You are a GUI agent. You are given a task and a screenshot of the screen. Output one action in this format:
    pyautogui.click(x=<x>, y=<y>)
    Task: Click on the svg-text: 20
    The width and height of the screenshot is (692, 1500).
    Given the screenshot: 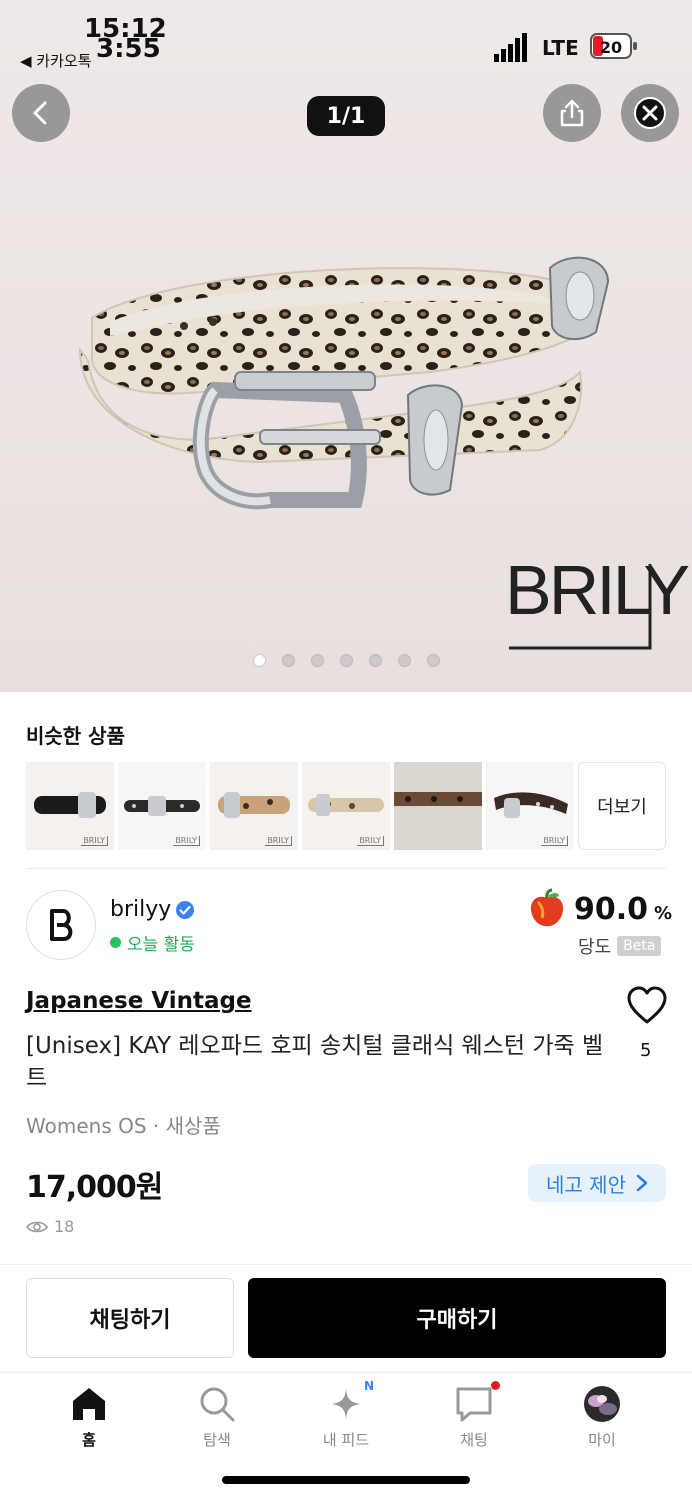 What is the action you would take?
    pyautogui.click(x=611, y=47)
    